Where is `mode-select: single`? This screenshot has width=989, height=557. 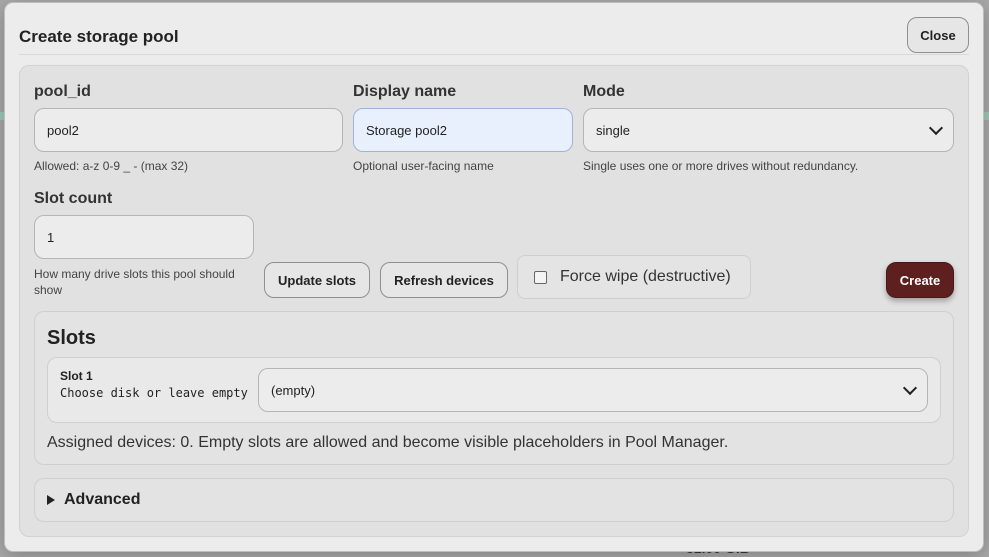
mode-select: single is located at coordinates (768, 130).